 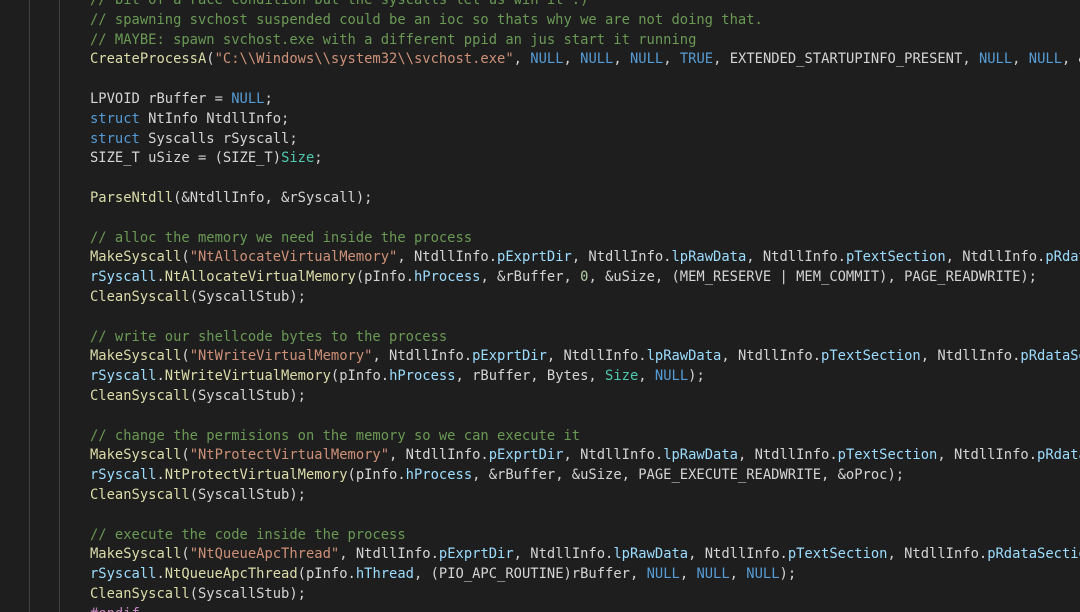 What do you see at coordinates (696, 59) in the screenshot?
I see `keyword-token: TRUE` at bounding box center [696, 59].